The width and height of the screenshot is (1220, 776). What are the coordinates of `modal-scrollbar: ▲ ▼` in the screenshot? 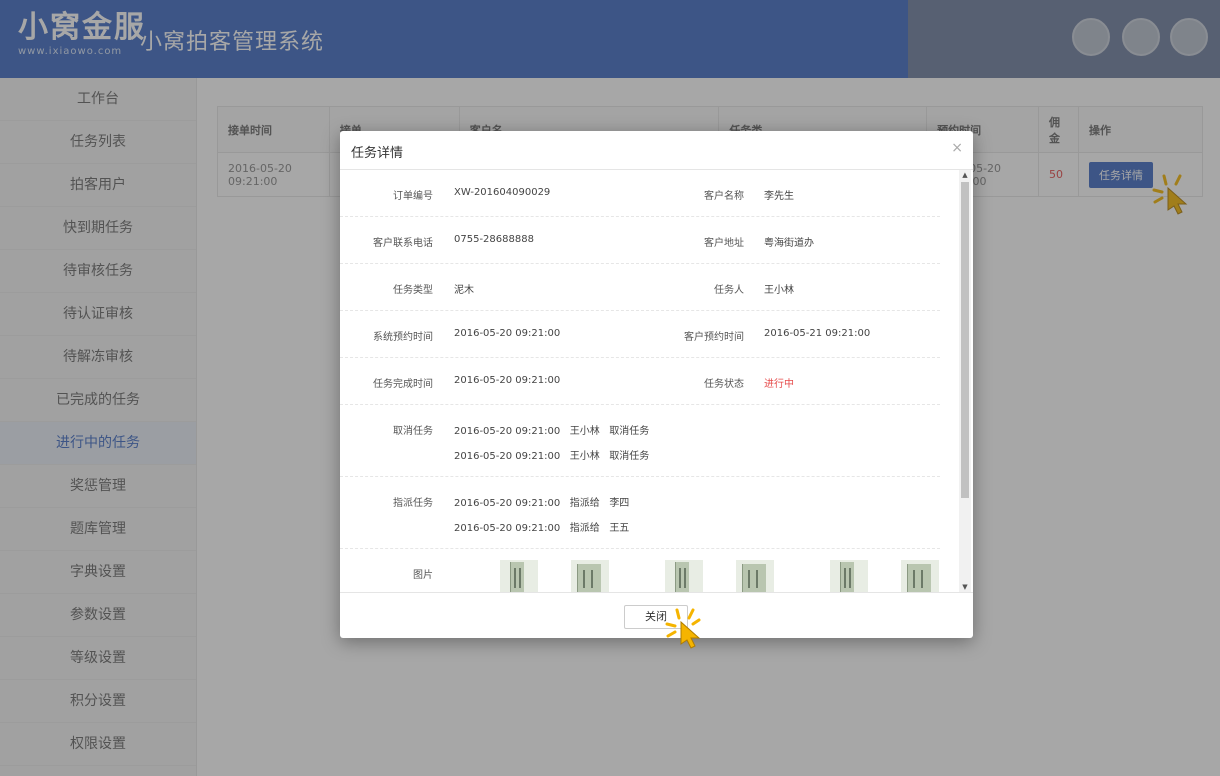 It's located at (965, 381).